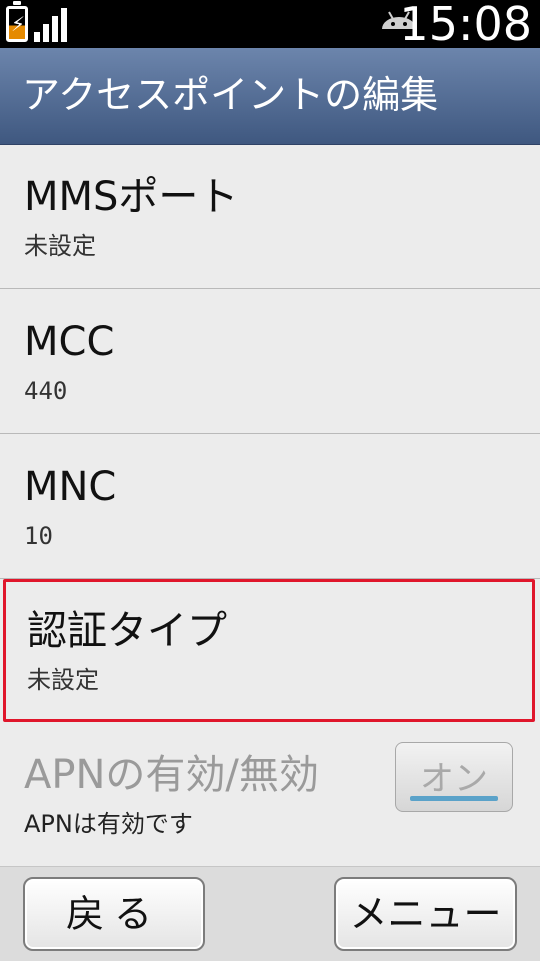  Describe the element at coordinates (465, 25) in the screenshot. I see `status-time: 15:08` at that location.